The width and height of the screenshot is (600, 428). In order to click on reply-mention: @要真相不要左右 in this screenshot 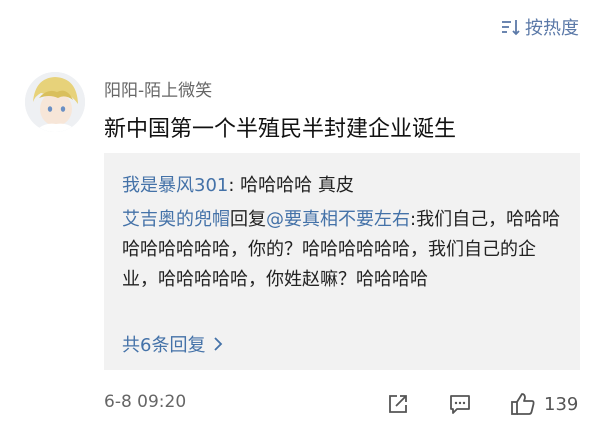, I will do `click(338, 219)`.